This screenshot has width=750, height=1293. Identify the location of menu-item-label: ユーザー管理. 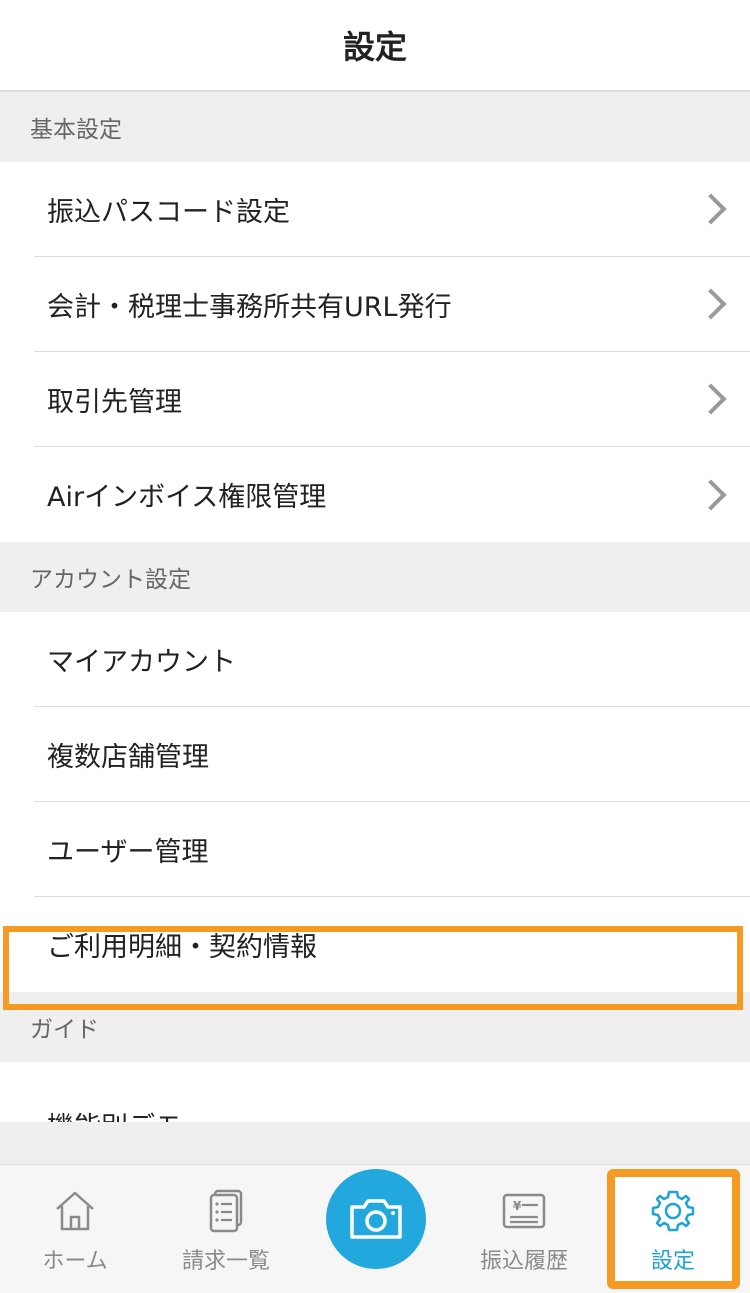
(128, 852).